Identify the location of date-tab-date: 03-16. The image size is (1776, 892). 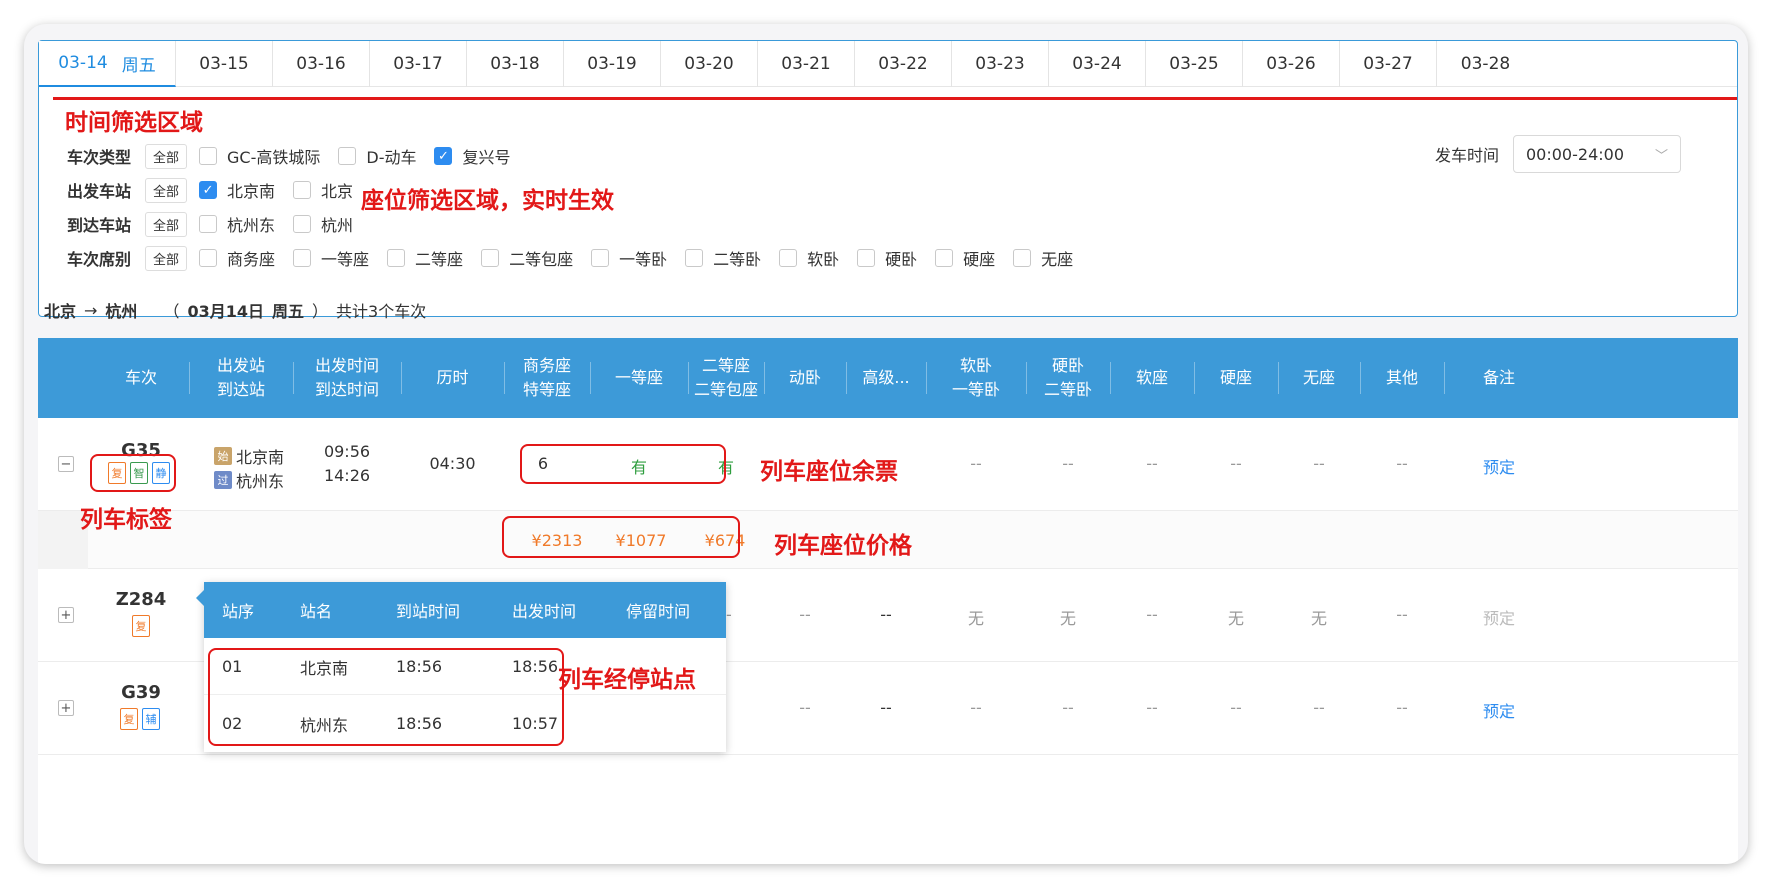
(321, 64).